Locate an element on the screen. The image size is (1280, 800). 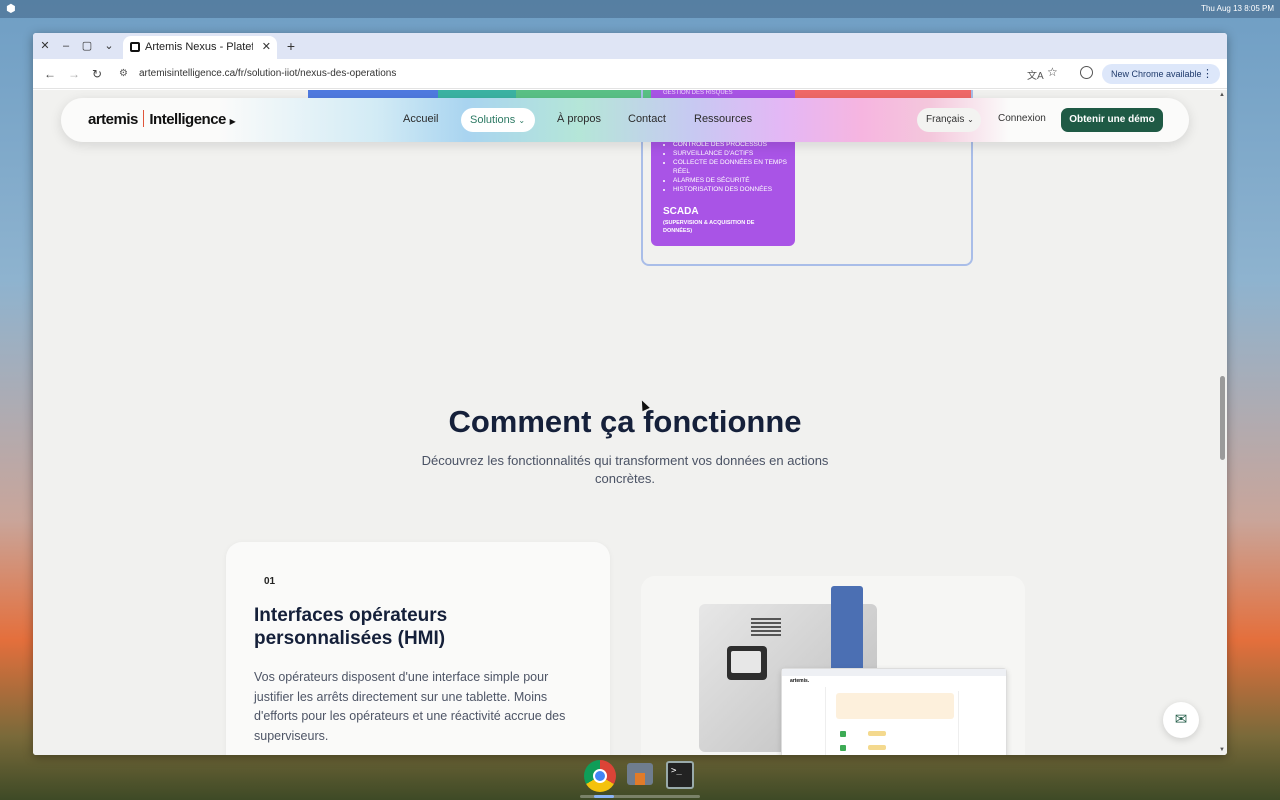
profile-icon is located at coordinates (1086, 72).